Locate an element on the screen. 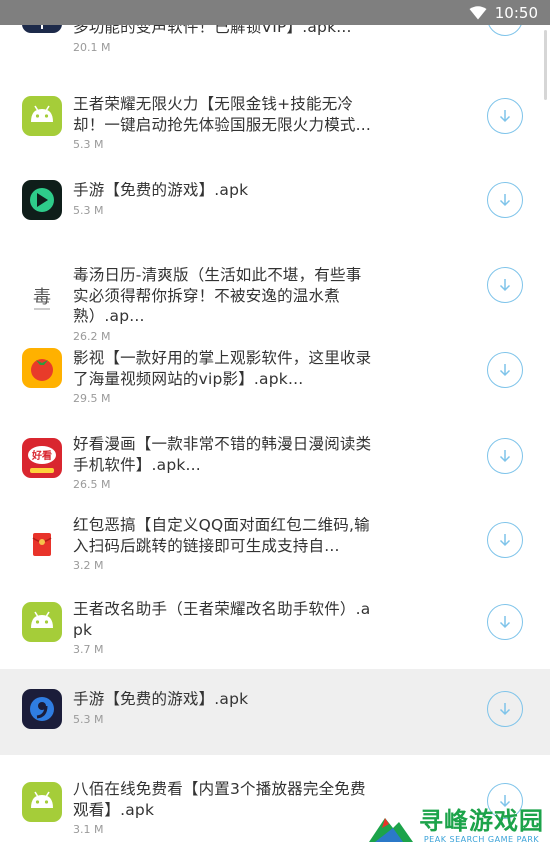  list-item: 王者改名助手（王者荣耀改名助手软件）.apk 3.7 M is located at coordinates (275, 632).